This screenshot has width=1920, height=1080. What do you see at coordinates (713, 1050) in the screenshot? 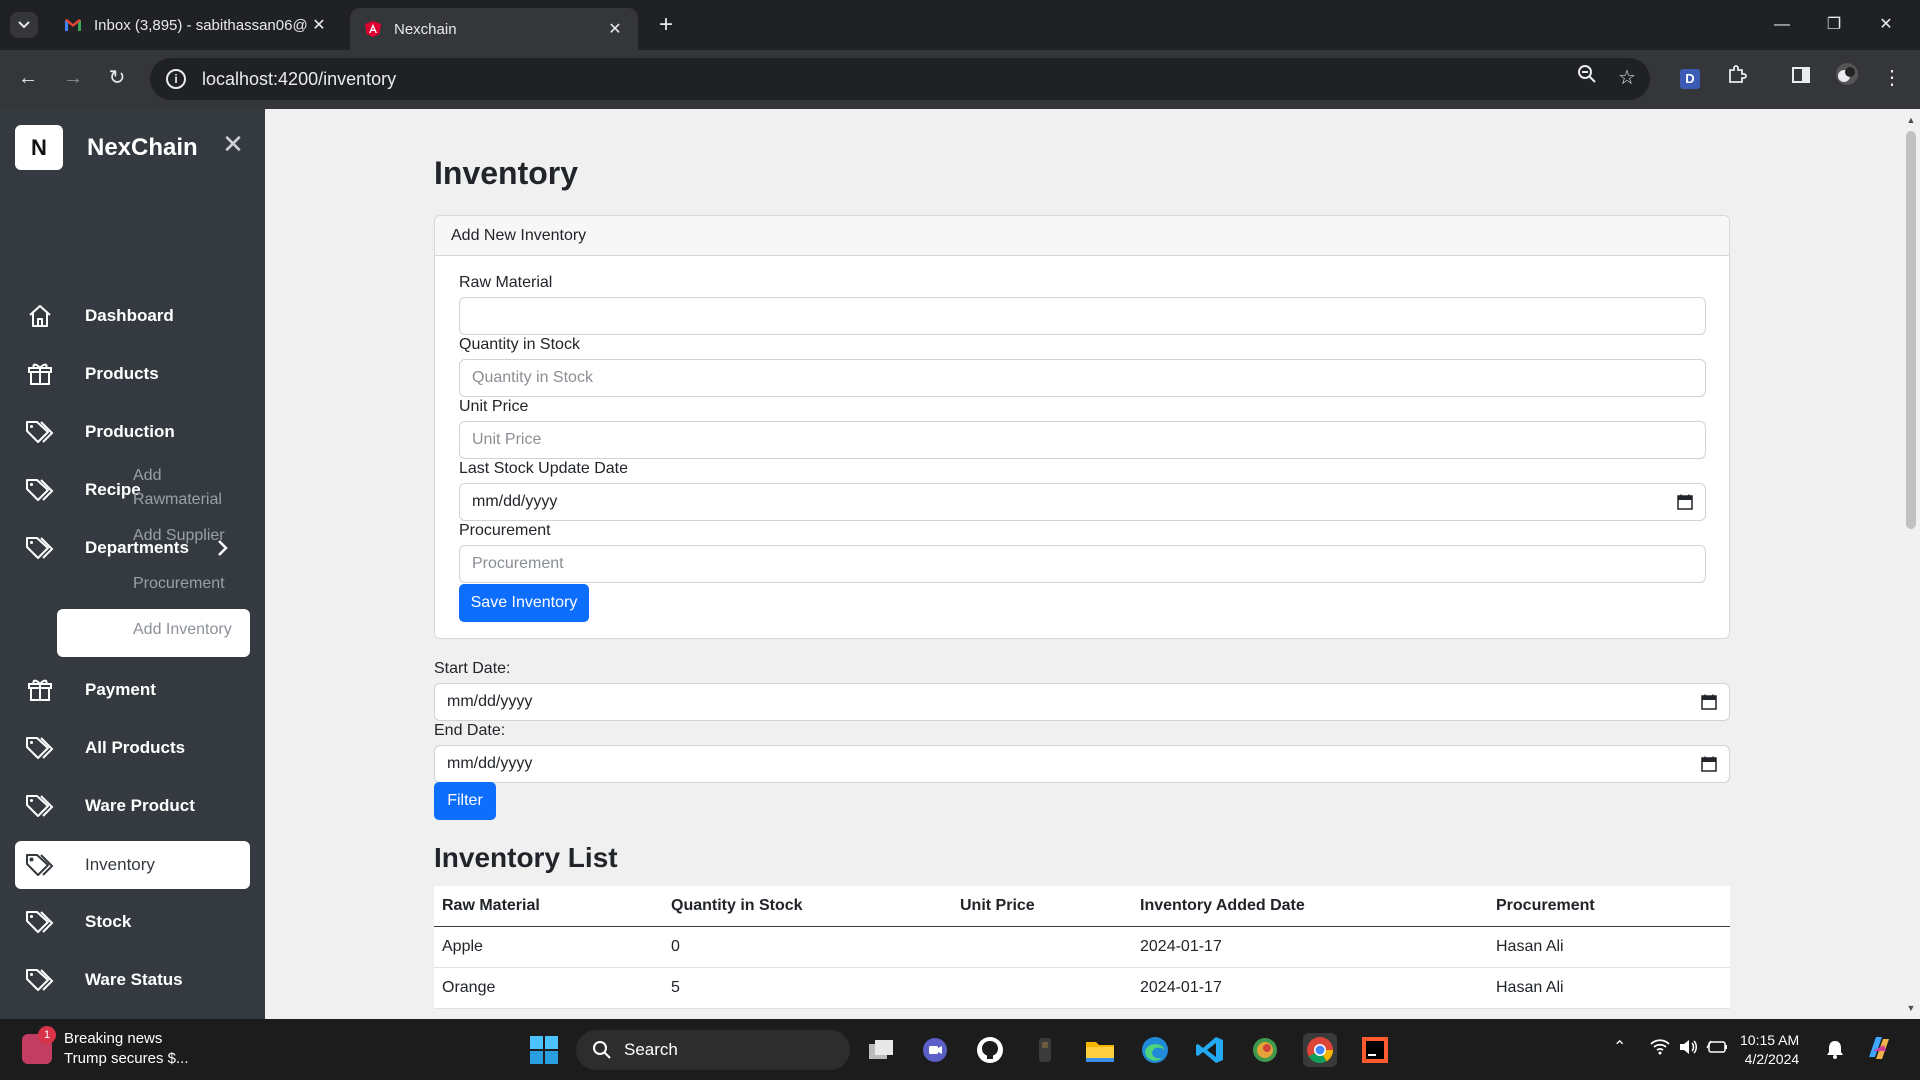
I see `taskbar-search: Search` at bounding box center [713, 1050].